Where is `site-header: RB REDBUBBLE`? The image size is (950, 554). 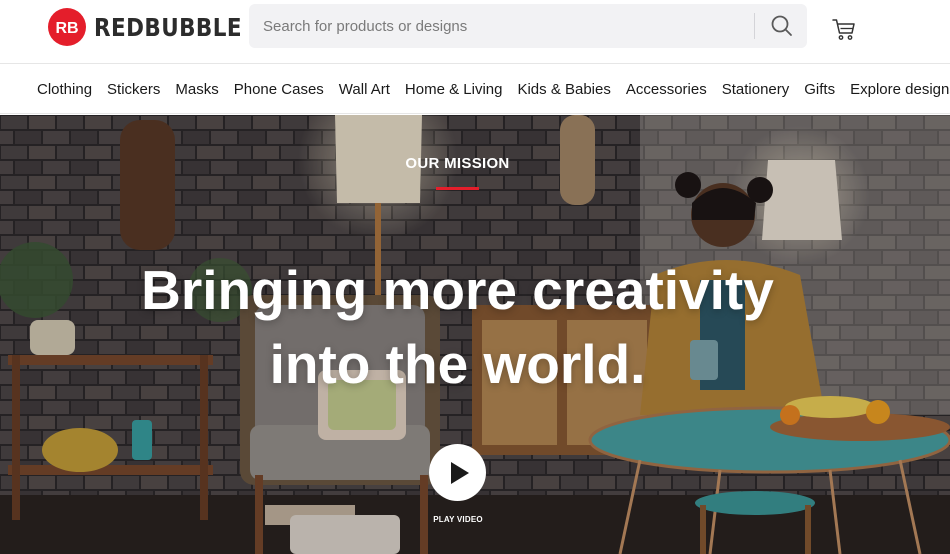 site-header: RB REDBUBBLE is located at coordinates (475, 32).